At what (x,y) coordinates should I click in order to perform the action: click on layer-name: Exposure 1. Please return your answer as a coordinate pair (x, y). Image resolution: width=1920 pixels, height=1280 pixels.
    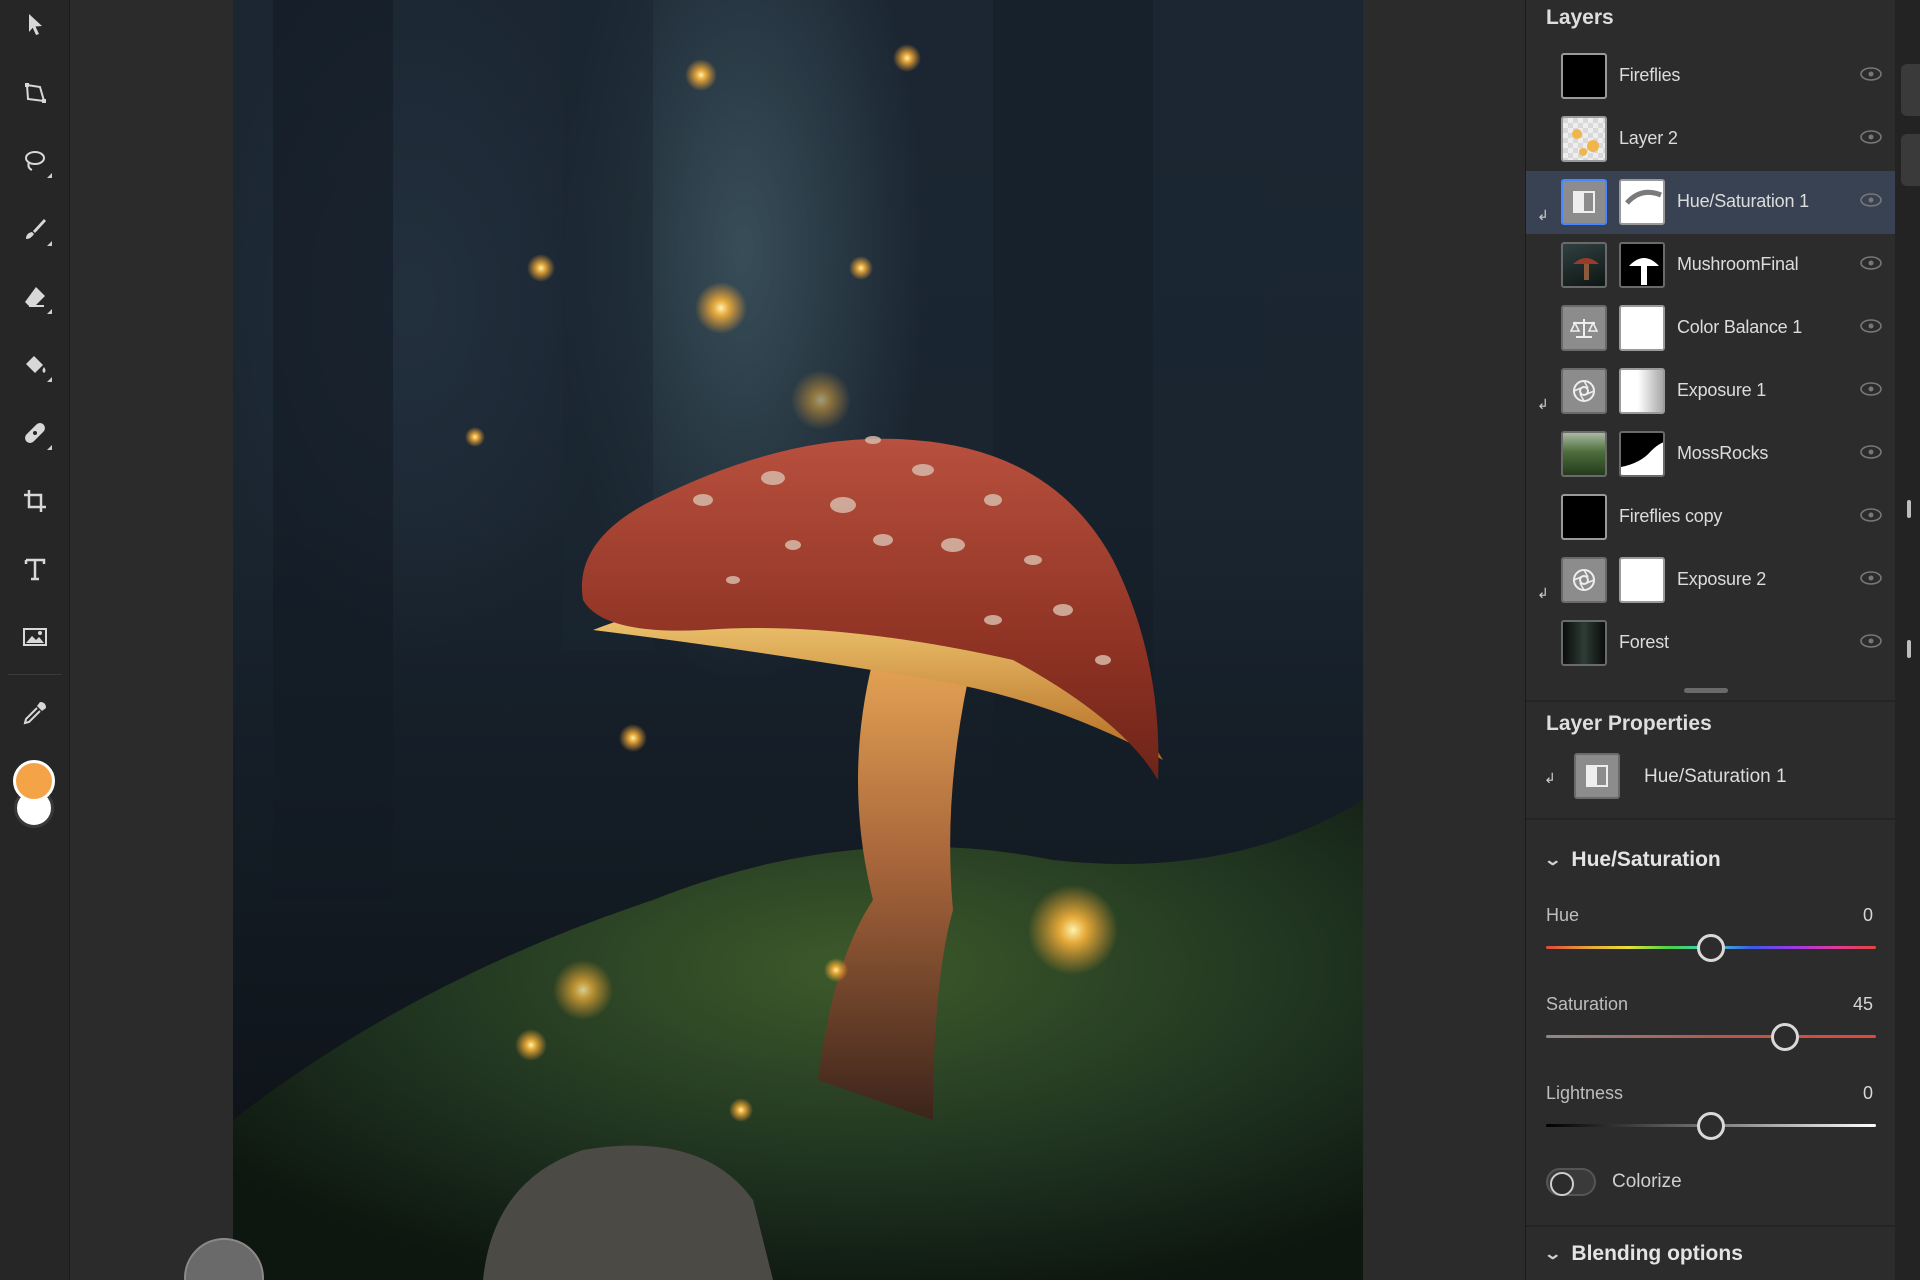
    Looking at the image, I should click on (1722, 390).